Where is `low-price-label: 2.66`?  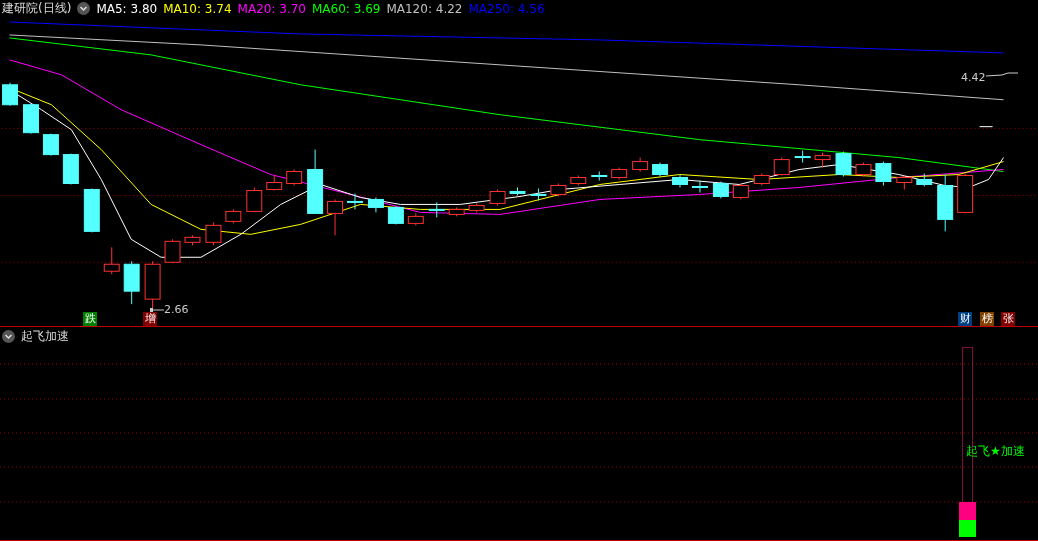 low-price-label: 2.66 is located at coordinates (176, 309).